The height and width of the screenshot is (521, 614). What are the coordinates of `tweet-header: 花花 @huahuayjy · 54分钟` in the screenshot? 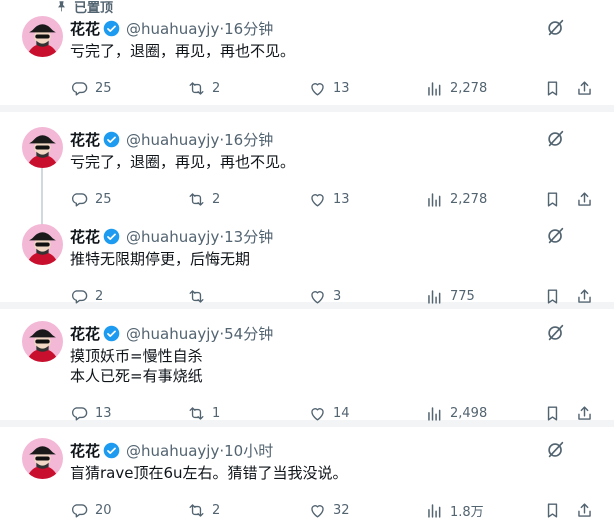 It's located at (171, 333).